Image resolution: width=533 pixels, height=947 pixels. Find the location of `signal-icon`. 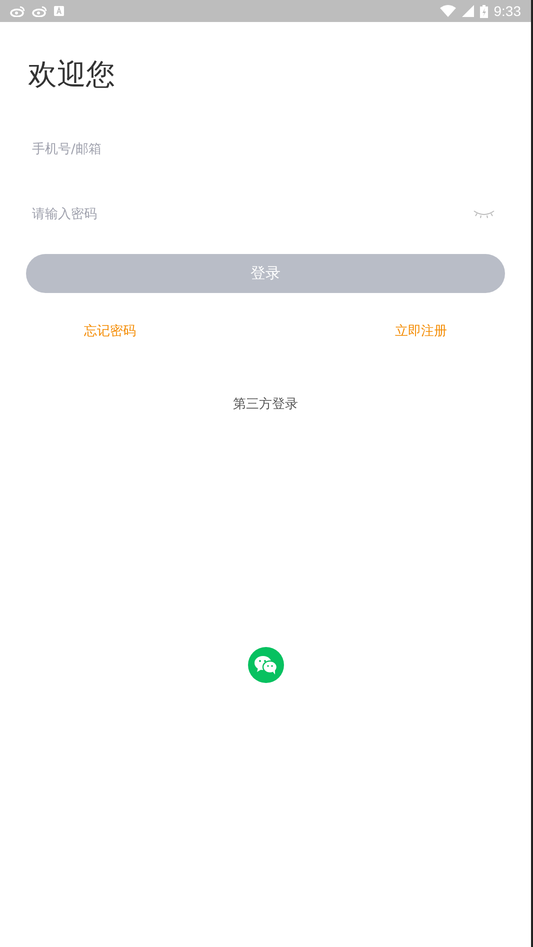

signal-icon is located at coordinates (468, 11).